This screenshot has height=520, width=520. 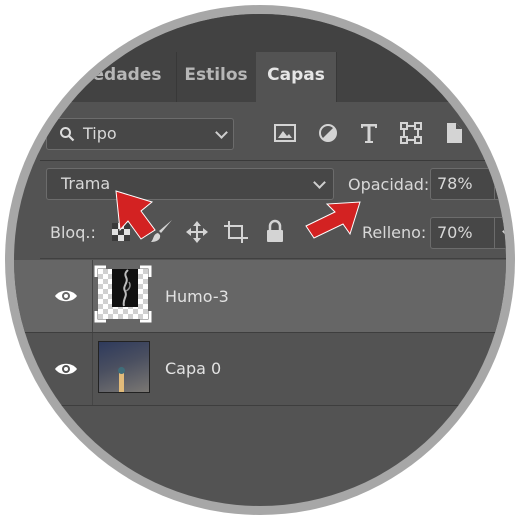 What do you see at coordinates (123, 294) in the screenshot?
I see `selection-brackets` at bounding box center [123, 294].